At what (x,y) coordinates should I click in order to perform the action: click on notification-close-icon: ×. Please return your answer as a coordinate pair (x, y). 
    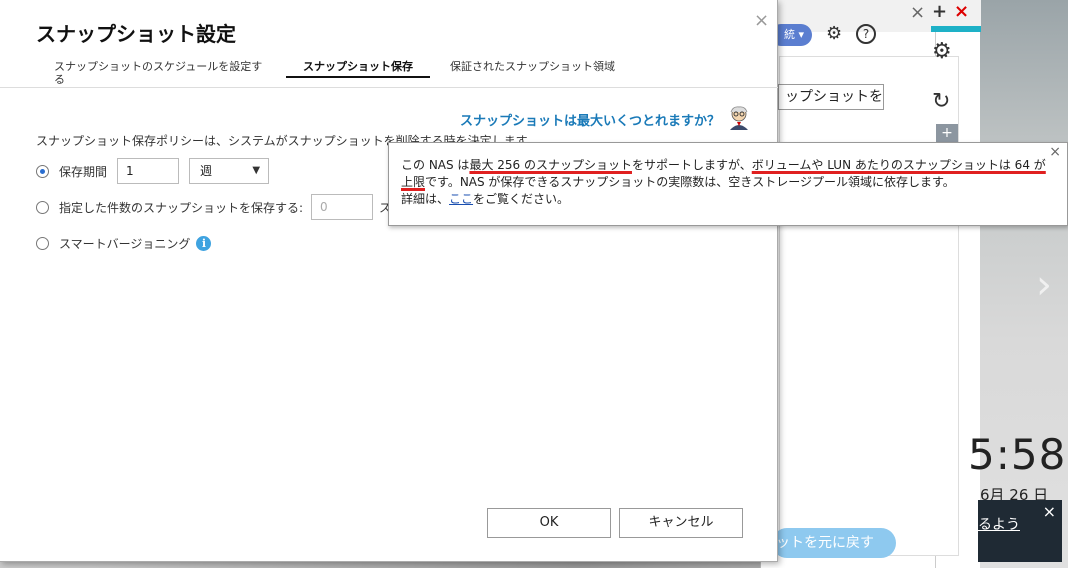
    Looking at the image, I should click on (1049, 511).